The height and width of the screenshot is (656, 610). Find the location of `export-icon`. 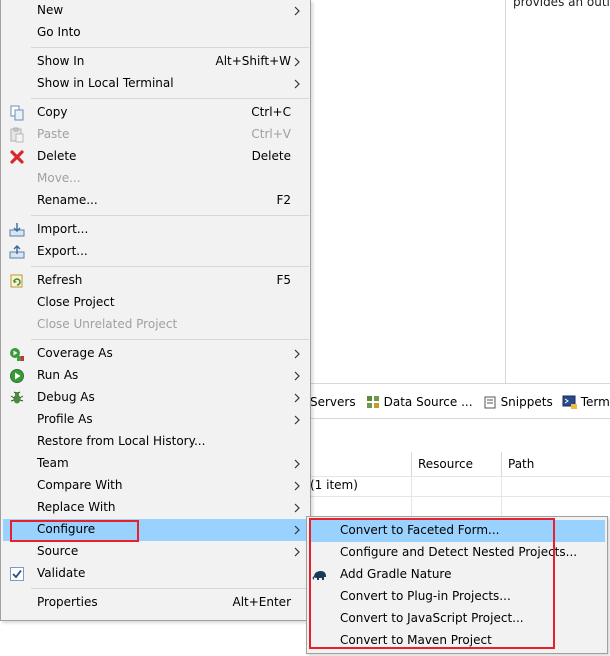

export-icon is located at coordinates (17, 252).